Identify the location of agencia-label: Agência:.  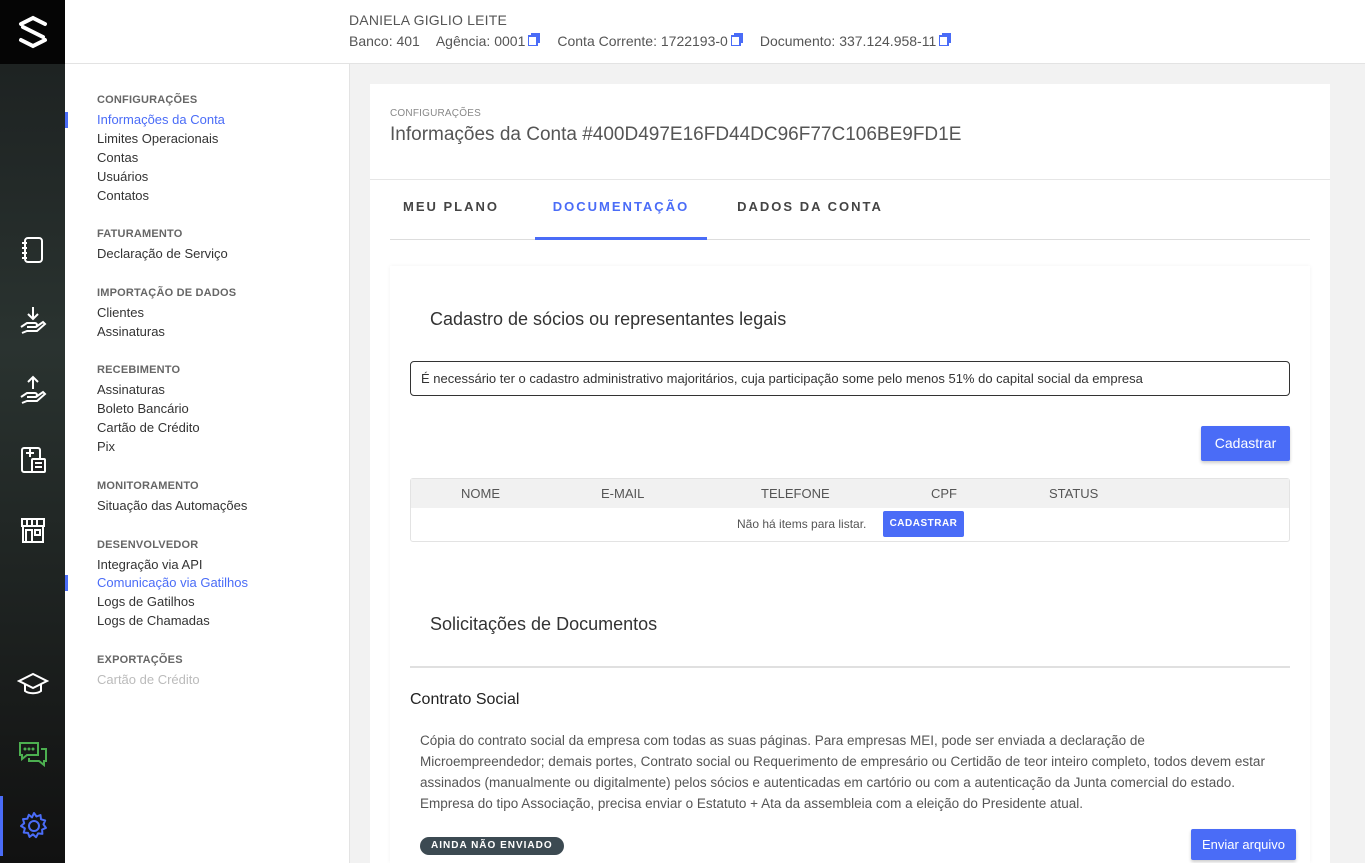
(463, 41).